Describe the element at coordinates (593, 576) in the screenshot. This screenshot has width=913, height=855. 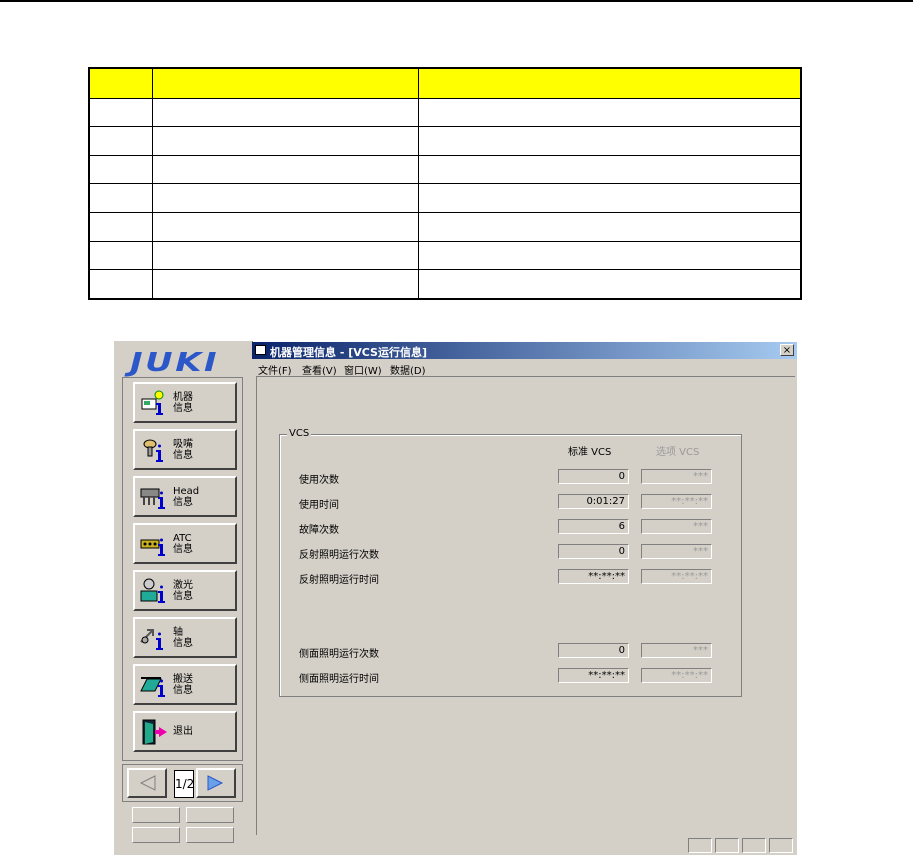
I see `reflect-time-standard: **:**:**` at that location.